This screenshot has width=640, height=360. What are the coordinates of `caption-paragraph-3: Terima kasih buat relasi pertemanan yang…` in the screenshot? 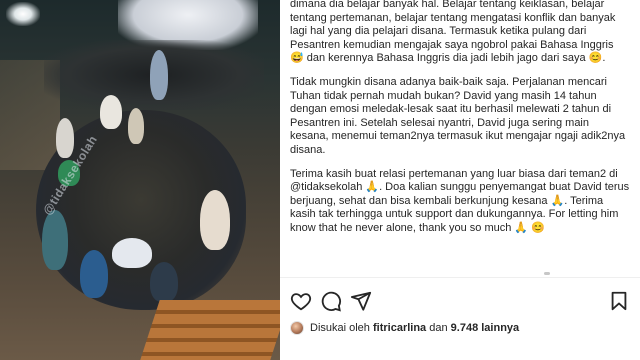 It's located at (460, 200).